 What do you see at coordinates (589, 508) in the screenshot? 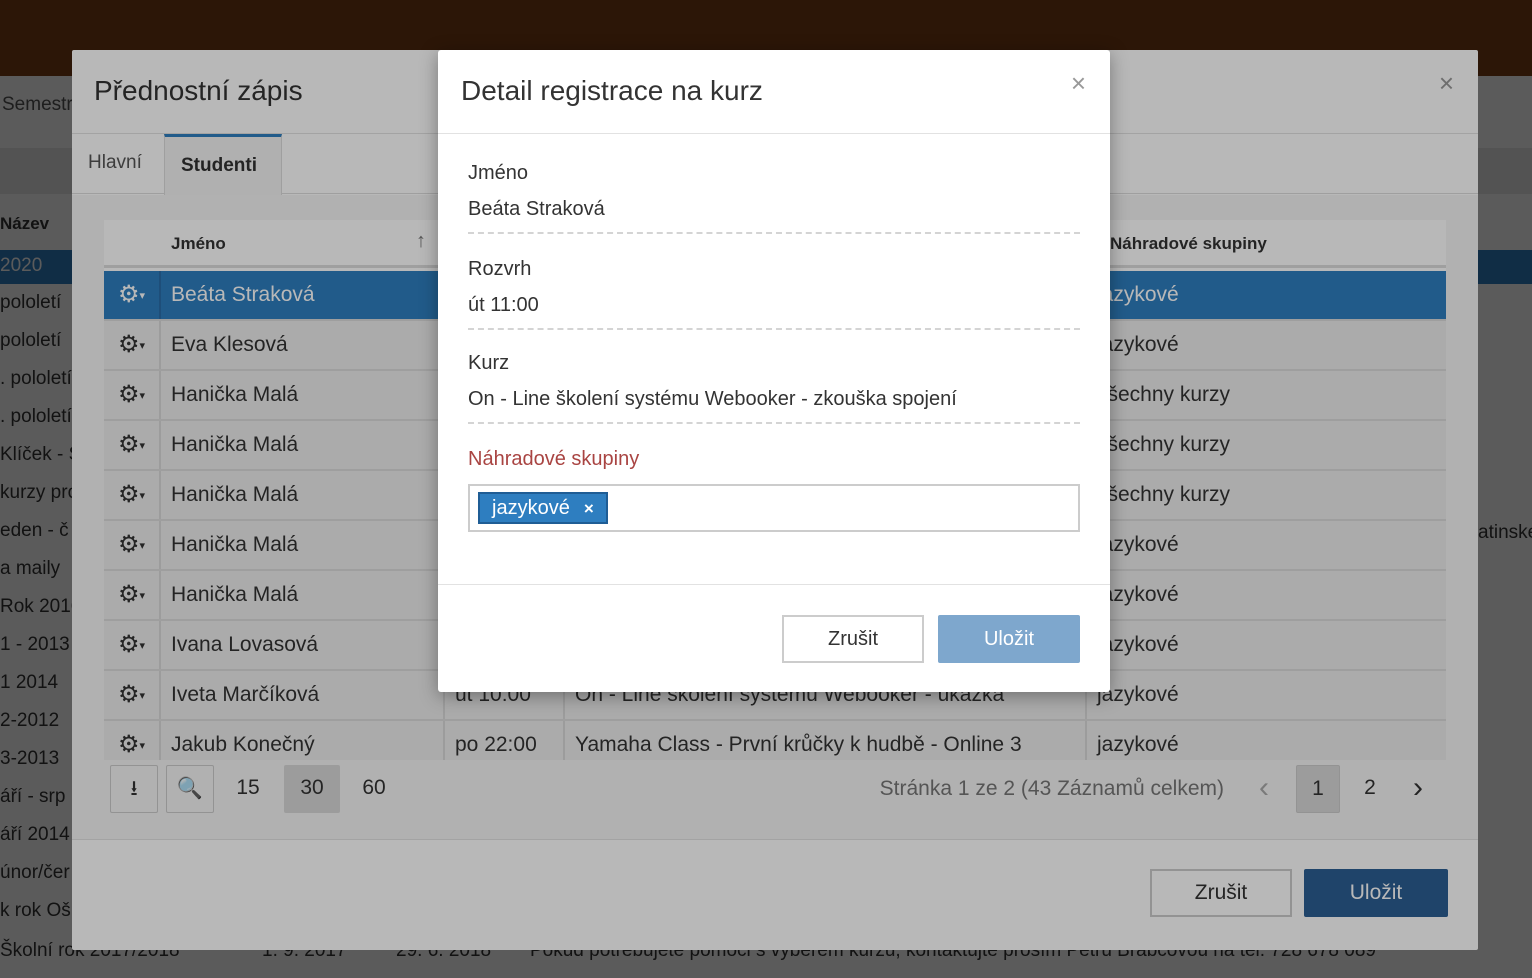
I see `tag-remove-icon: ×` at bounding box center [589, 508].